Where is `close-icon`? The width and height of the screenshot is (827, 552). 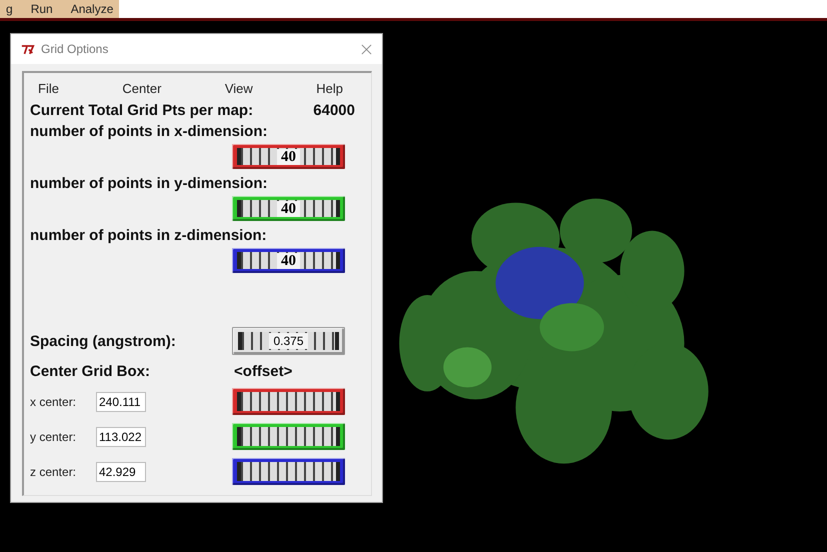
close-icon is located at coordinates (366, 49).